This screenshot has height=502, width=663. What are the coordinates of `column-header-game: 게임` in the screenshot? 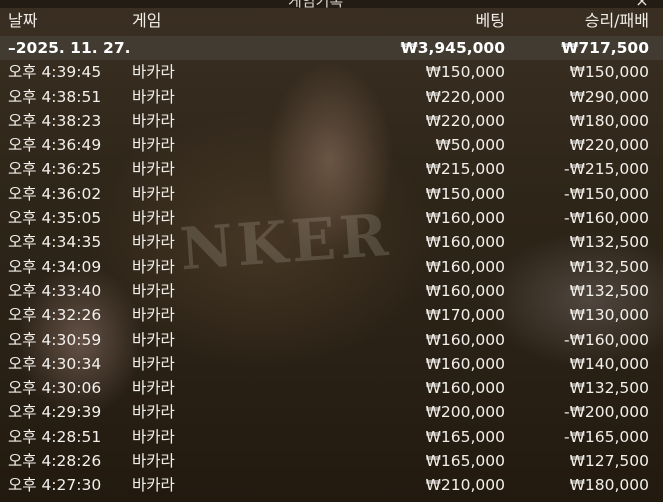 It's located at (147, 20).